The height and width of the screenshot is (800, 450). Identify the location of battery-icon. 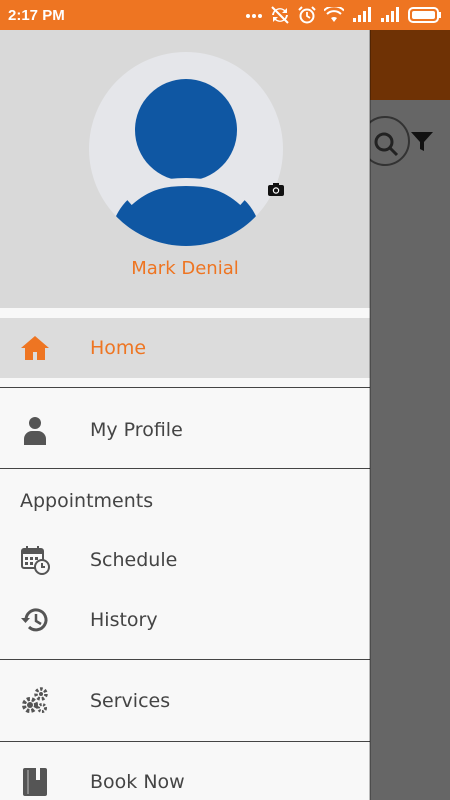
(425, 15).